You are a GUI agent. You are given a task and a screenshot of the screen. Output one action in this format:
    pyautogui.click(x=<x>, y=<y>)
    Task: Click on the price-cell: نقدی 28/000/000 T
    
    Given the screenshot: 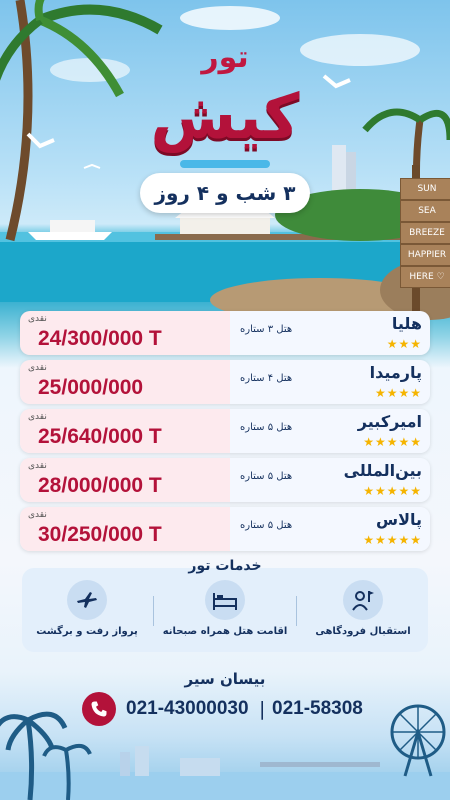 What is the action you would take?
    pyautogui.click(x=125, y=480)
    